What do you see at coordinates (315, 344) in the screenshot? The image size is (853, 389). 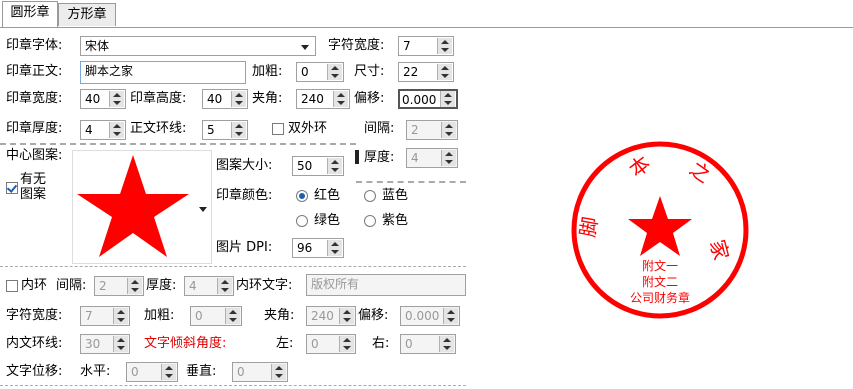 I see `tilt-left-value: 0` at bounding box center [315, 344].